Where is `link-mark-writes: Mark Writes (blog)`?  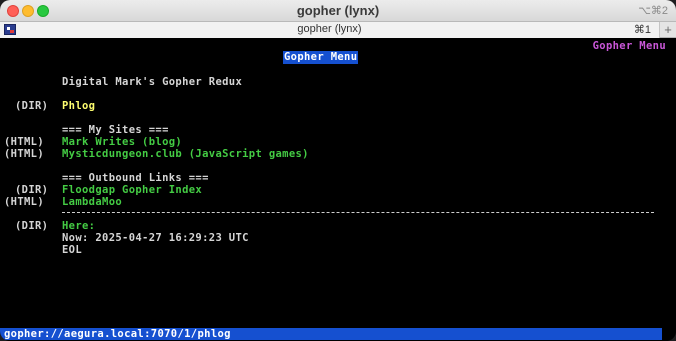 link-mark-writes: Mark Writes (blog) is located at coordinates (122, 142).